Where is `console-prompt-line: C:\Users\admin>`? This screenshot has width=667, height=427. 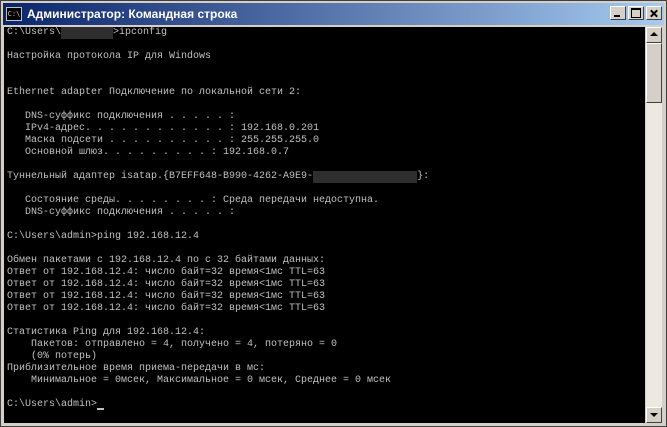
console-prompt-line: C:\Users\admin> is located at coordinates (324, 405).